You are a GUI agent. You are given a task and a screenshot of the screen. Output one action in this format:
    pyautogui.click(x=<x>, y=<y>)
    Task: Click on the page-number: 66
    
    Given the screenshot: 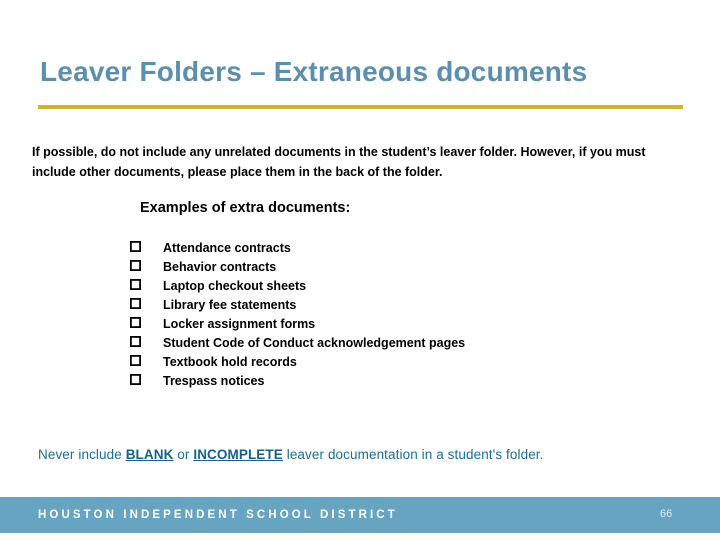 What is the action you would take?
    pyautogui.click(x=666, y=514)
    